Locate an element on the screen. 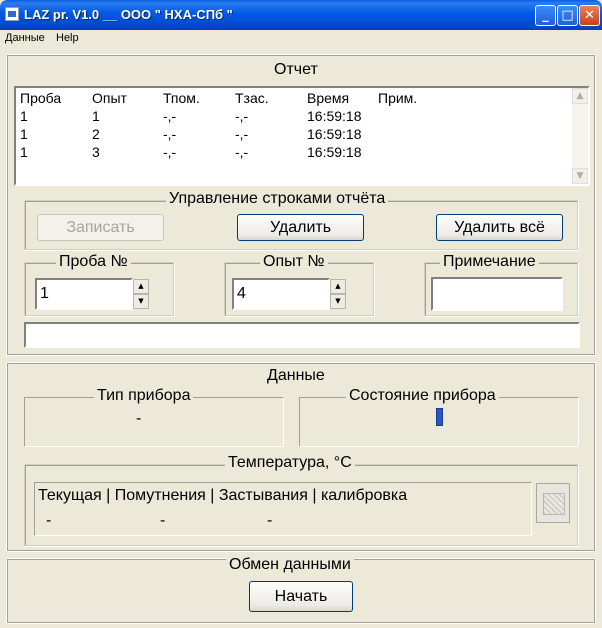 The image size is (602, 628). device-state-indicator is located at coordinates (439, 417).